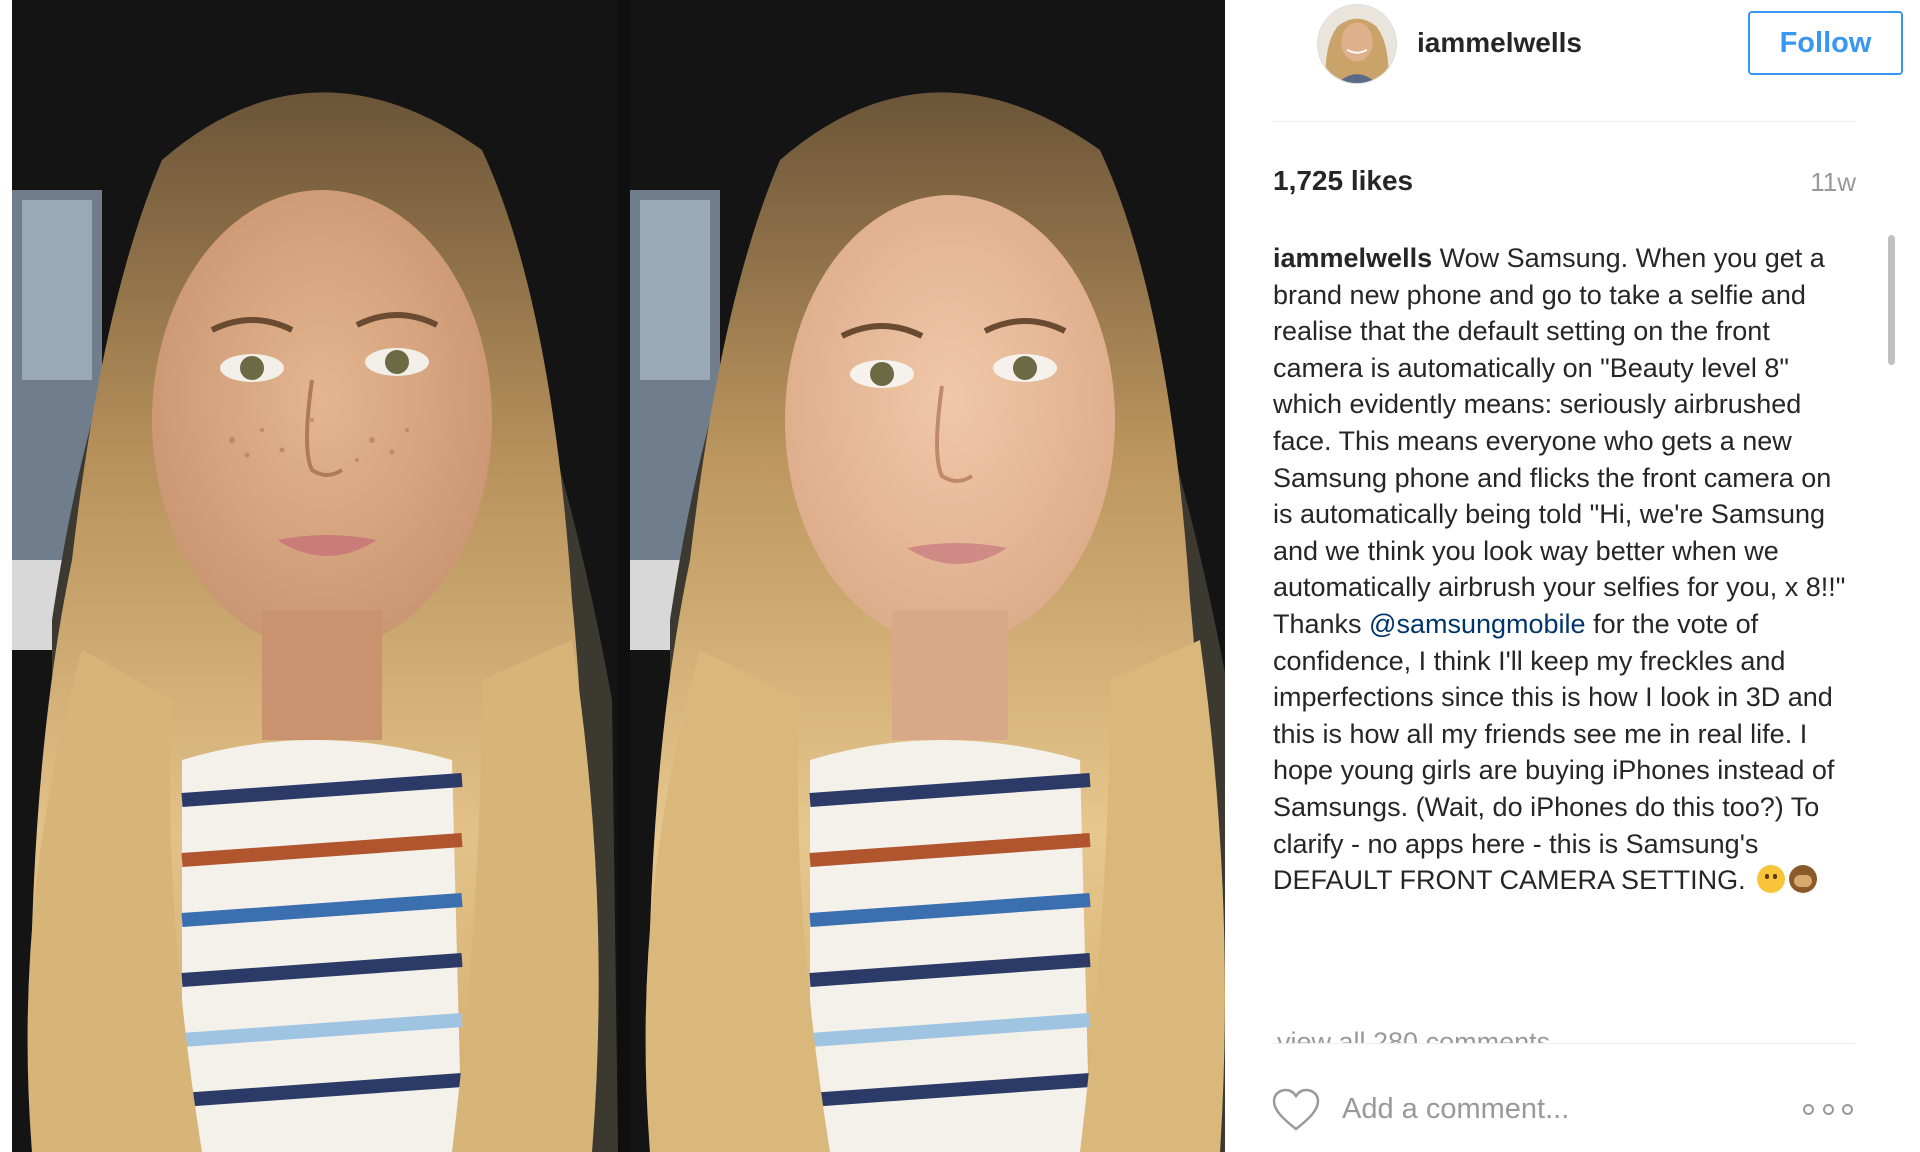 This screenshot has height=1152, width=1920. What do you see at coordinates (1357, 44) in the screenshot?
I see `avatar` at bounding box center [1357, 44].